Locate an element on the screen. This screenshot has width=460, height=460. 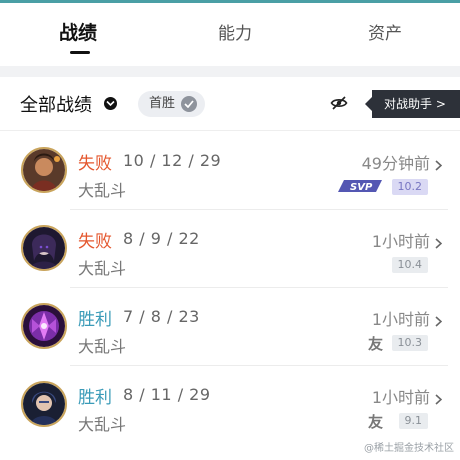
active-tab-indicator is located at coordinates (80, 52).